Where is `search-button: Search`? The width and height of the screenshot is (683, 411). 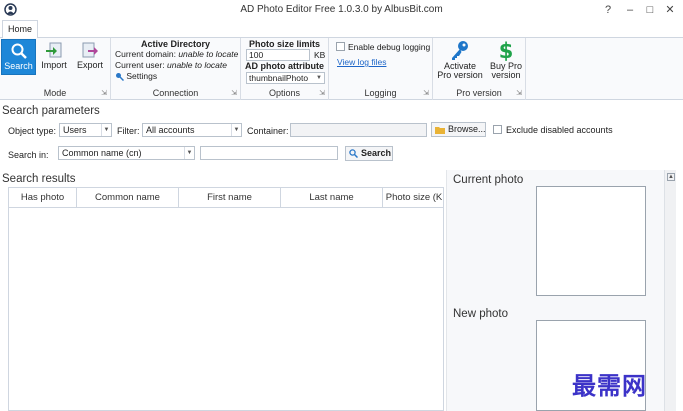 search-button: Search is located at coordinates (369, 153).